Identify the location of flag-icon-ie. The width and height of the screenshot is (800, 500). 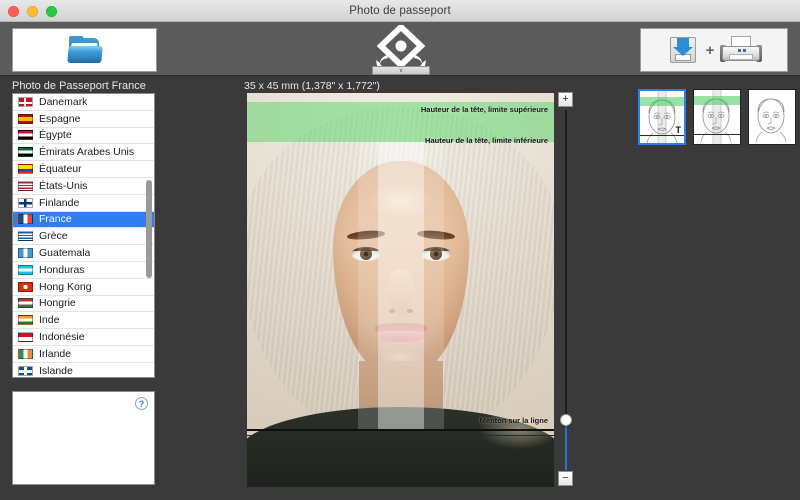
(25, 353).